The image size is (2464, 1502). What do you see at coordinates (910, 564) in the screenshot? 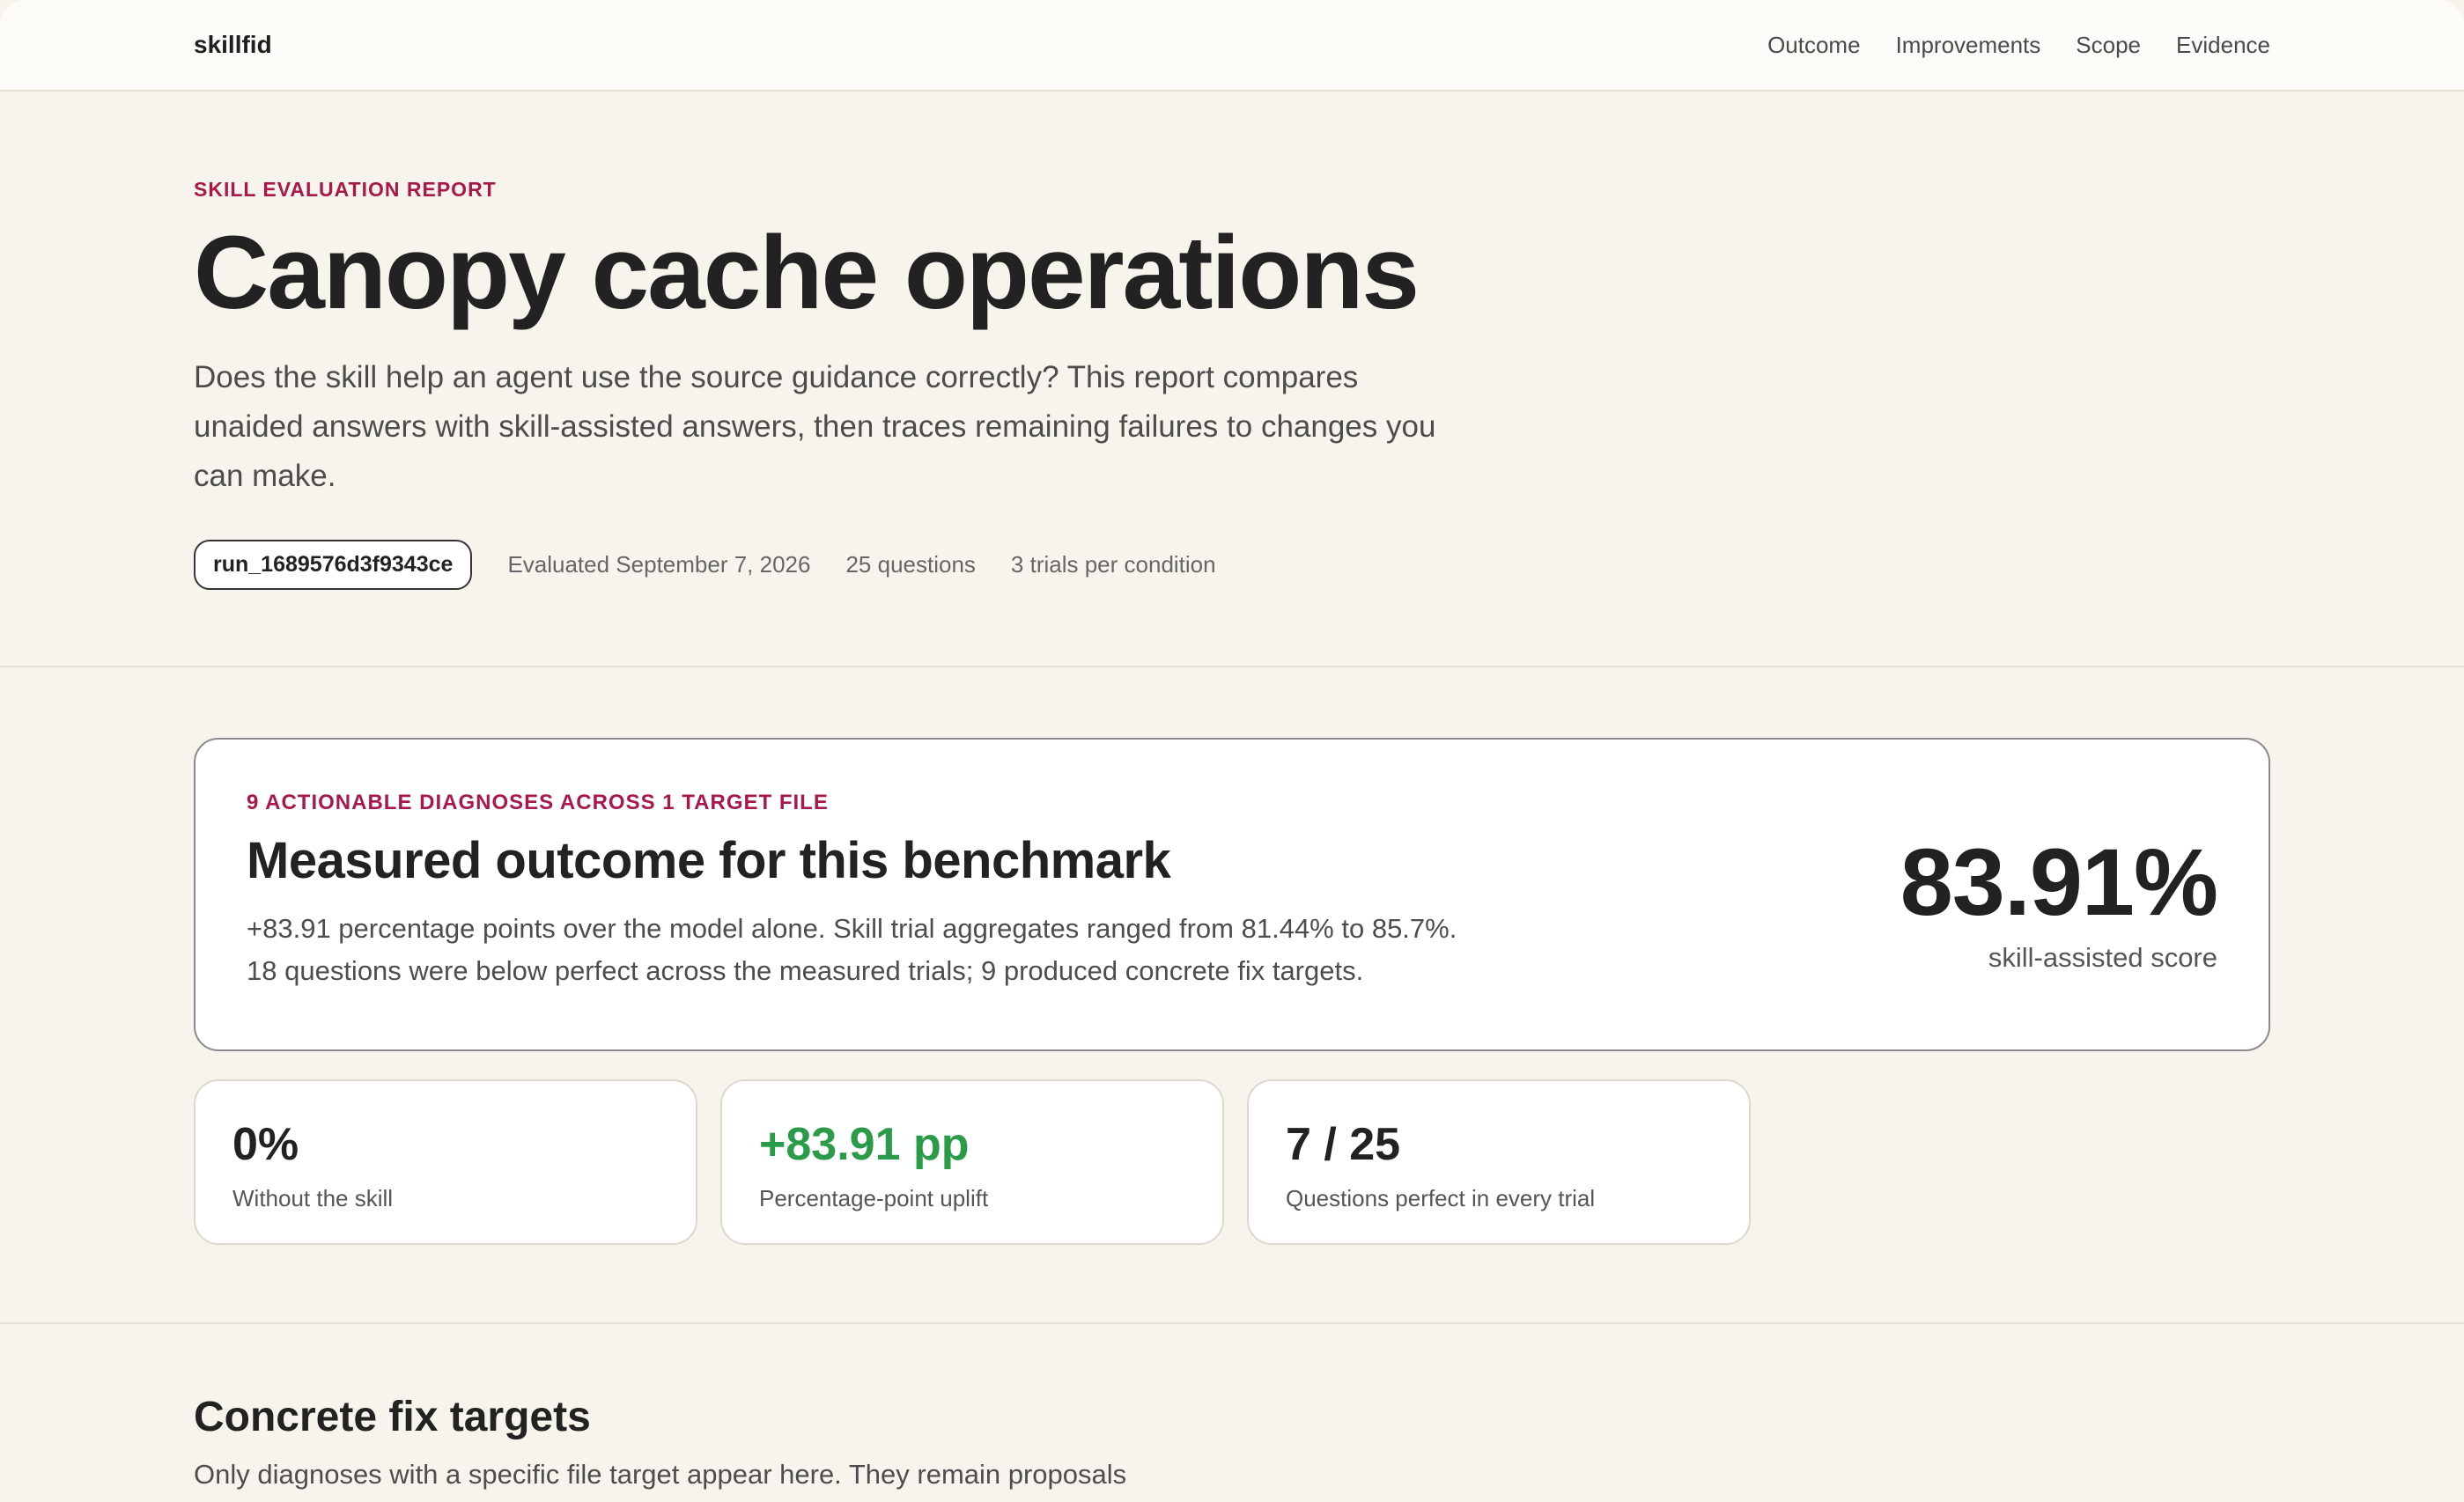
I see `question-count: 25 questions` at bounding box center [910, 564].